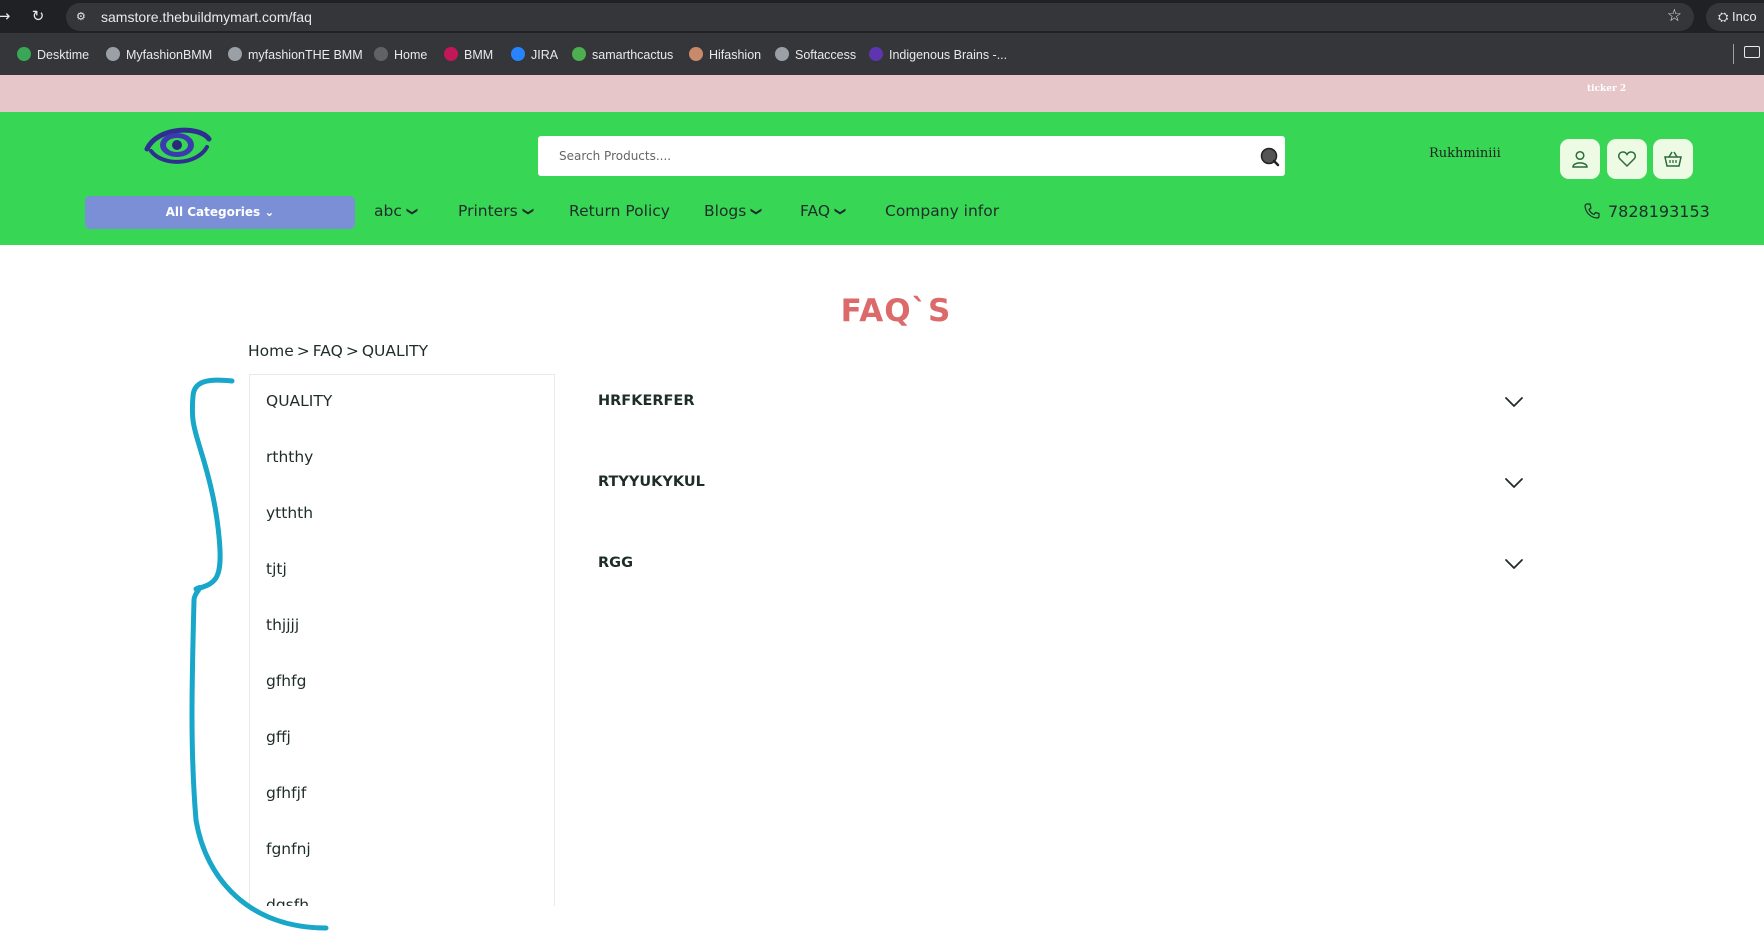  I want to click on nav-item-label: abc, so click(388, 211).